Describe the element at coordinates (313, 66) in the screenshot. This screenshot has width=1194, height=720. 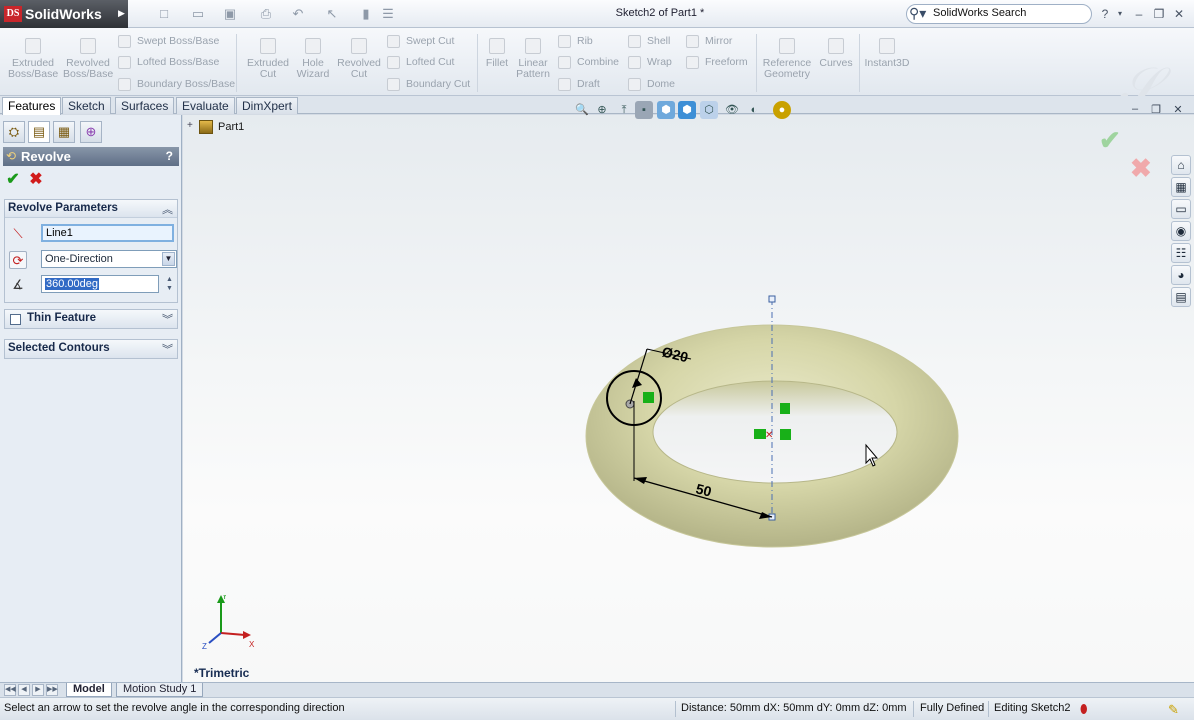
I see `hole-wizard-button: Hole Wizard` at that location.